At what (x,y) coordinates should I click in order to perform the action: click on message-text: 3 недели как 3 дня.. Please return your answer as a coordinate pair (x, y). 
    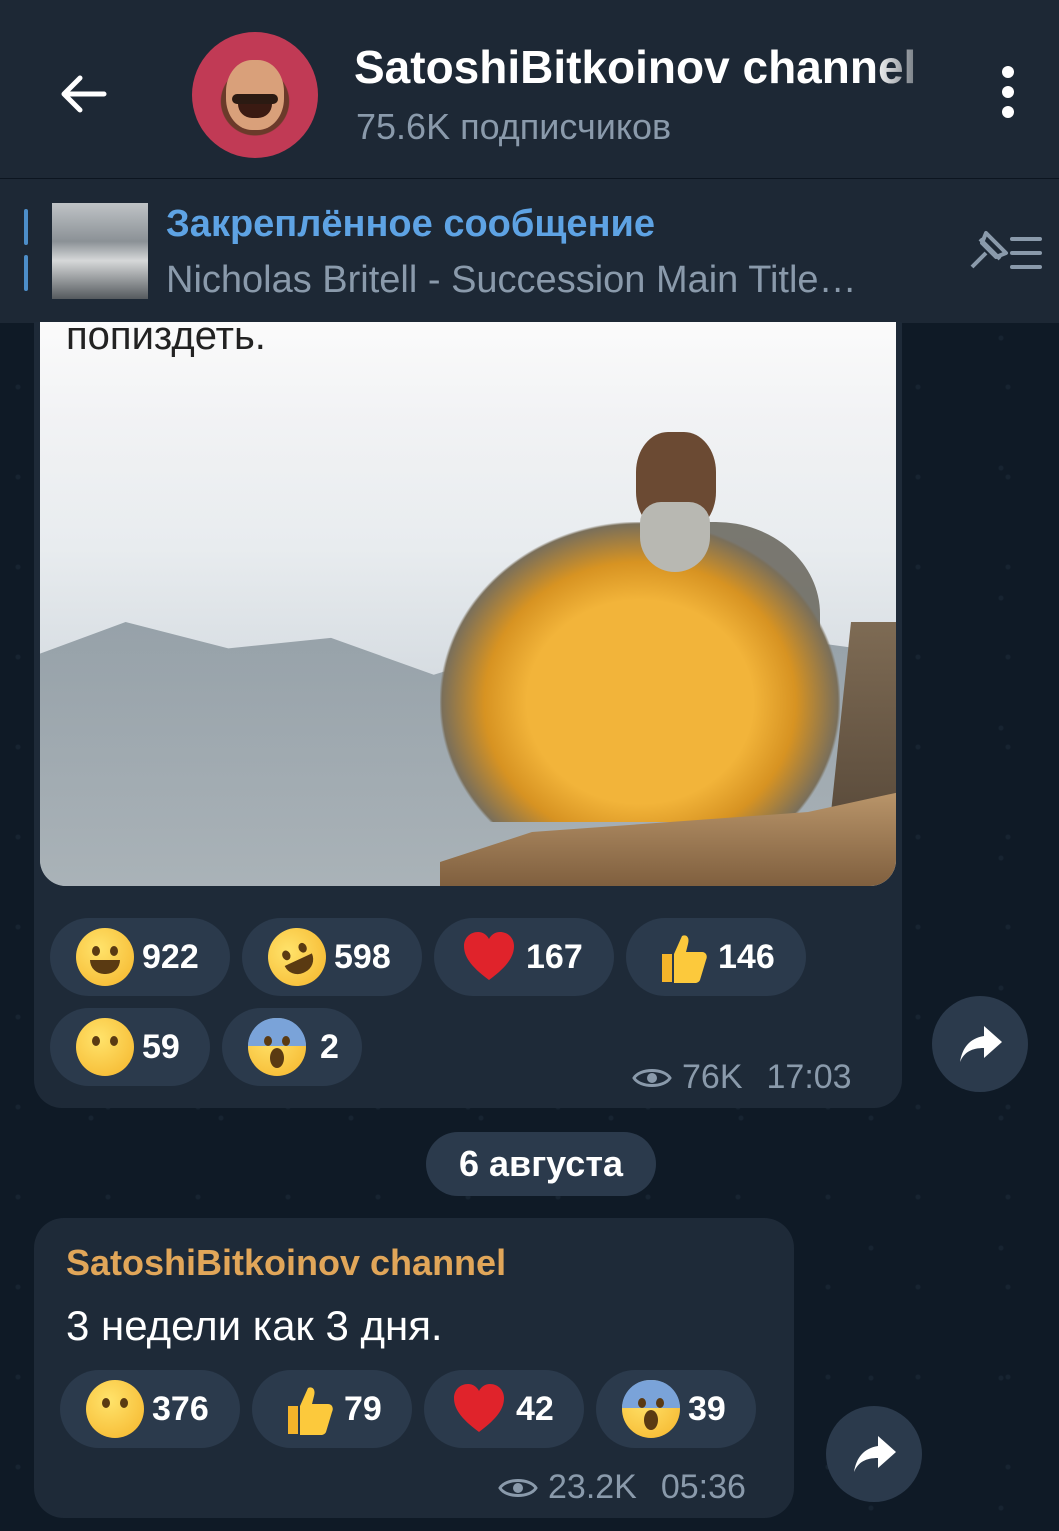
    Looking at the image, I should click on (254, 1325).